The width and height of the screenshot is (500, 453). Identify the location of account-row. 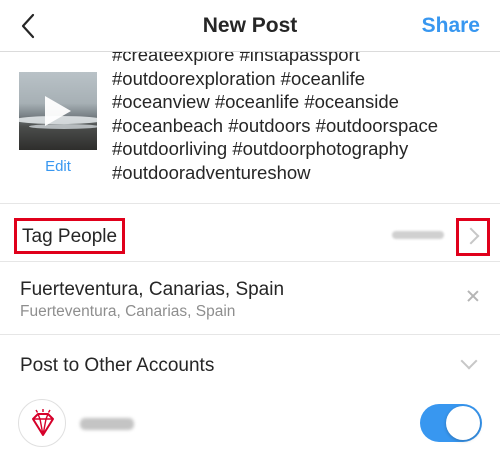
(250, 423).